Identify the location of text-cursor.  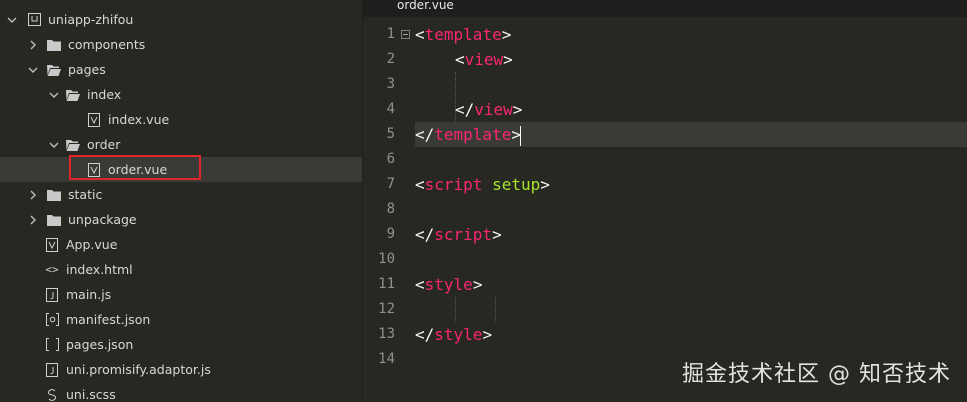
(520, 135).